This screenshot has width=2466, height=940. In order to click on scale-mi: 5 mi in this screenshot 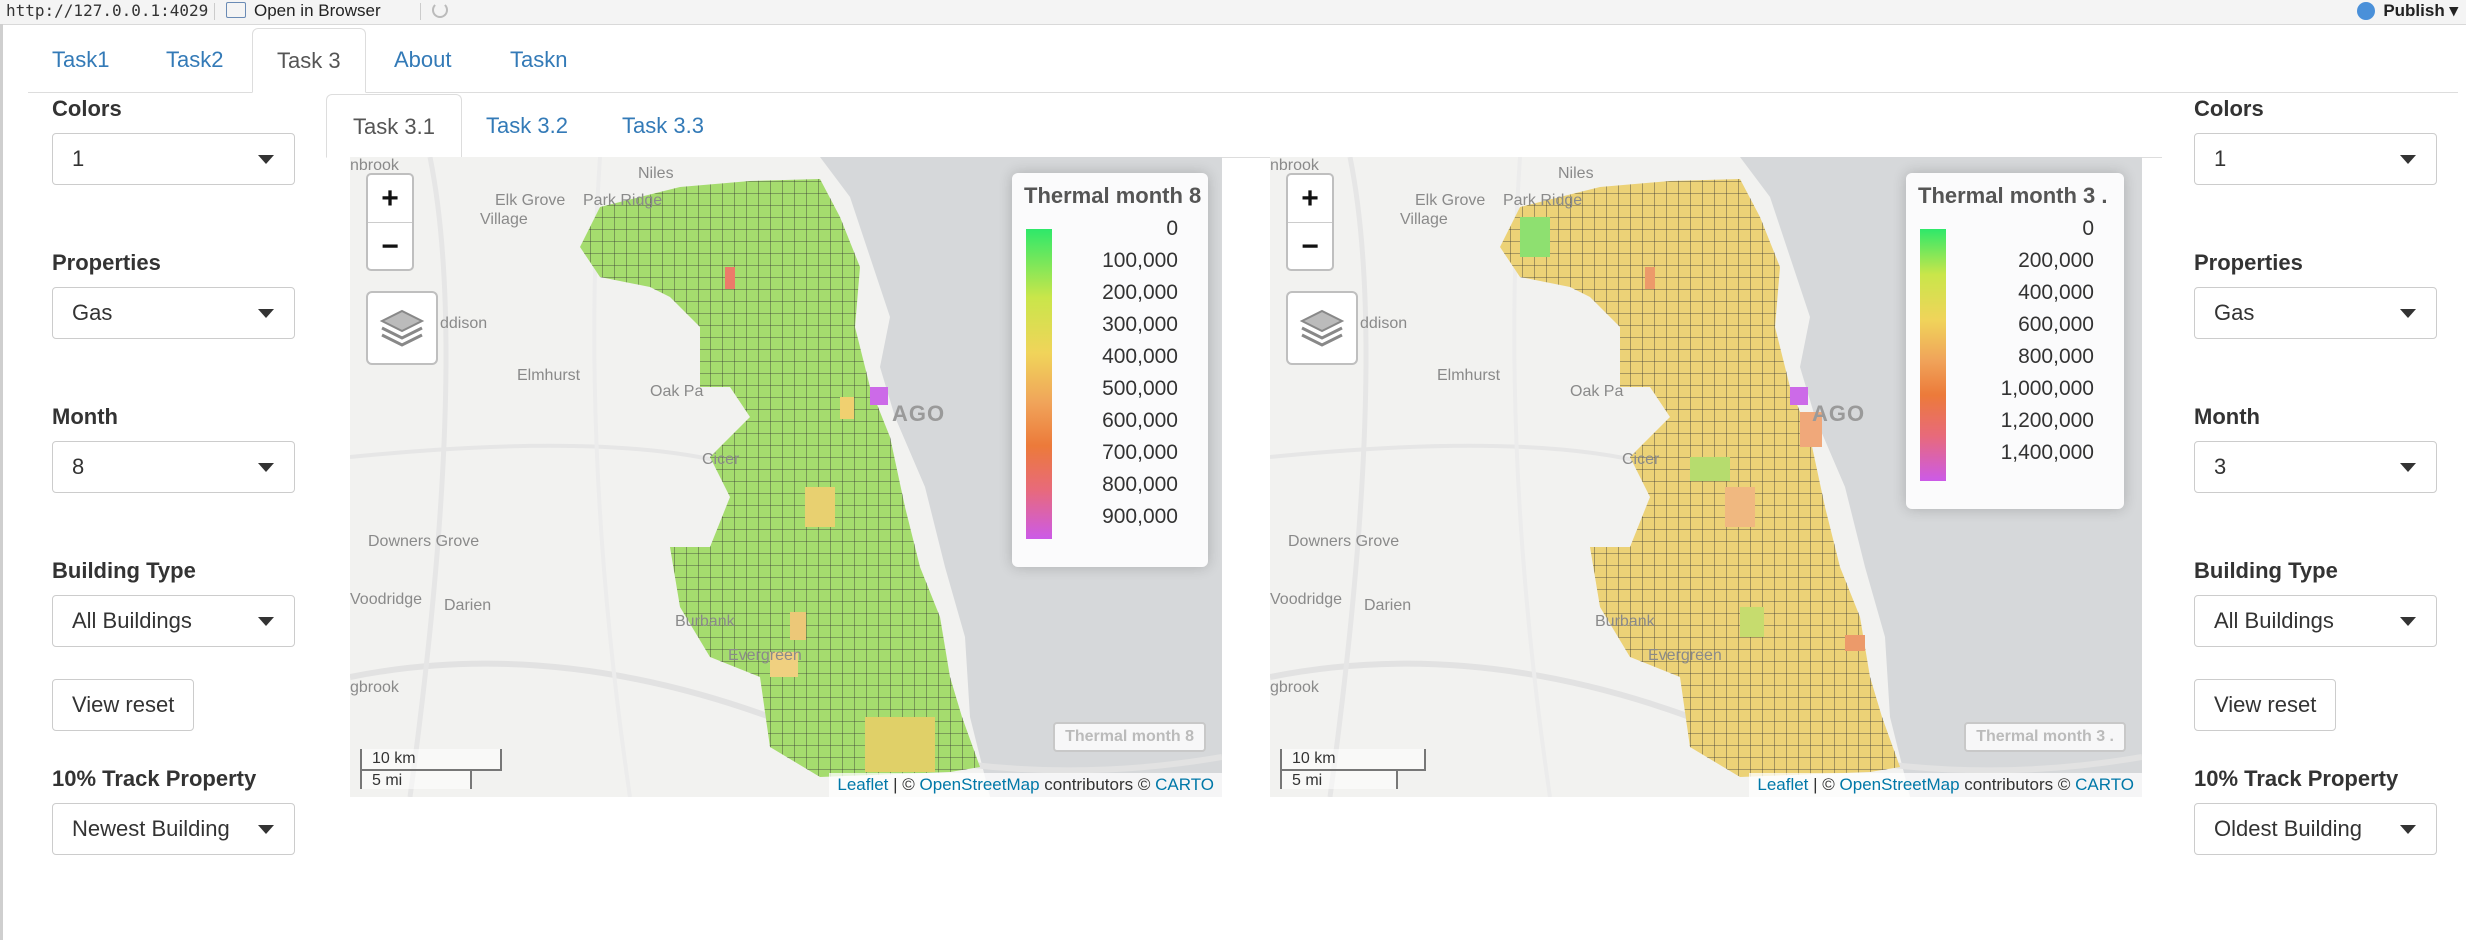, I will do `click(1339, 779)`.